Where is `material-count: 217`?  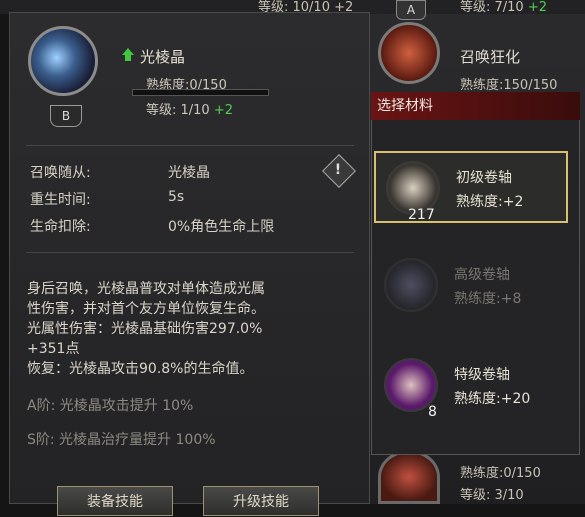 material-count: 217 is located at coordinates (421, 215).